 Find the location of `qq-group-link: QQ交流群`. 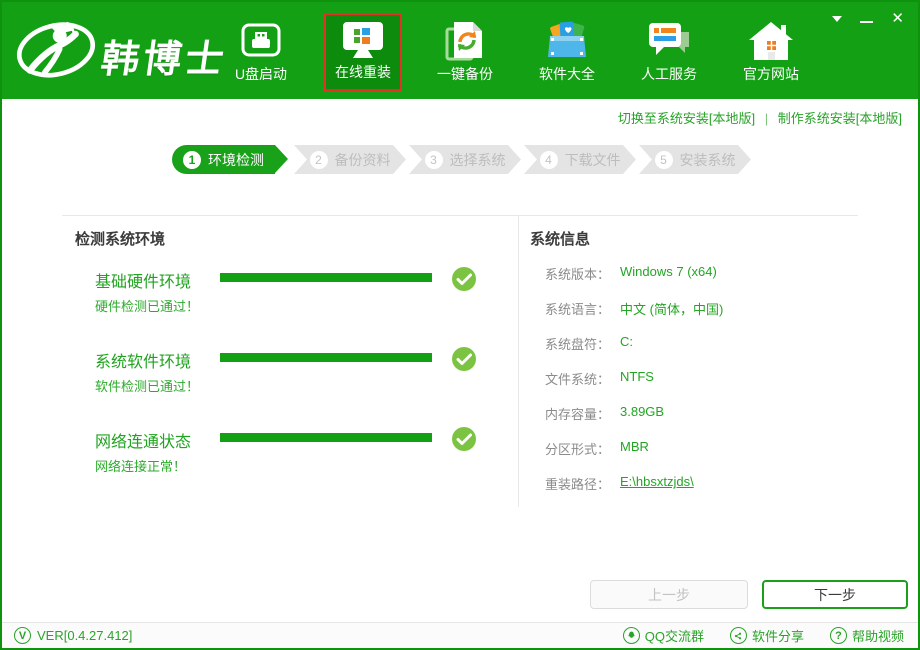

qq-group-link: QQ交流群 is located at coordinates (663, 635).